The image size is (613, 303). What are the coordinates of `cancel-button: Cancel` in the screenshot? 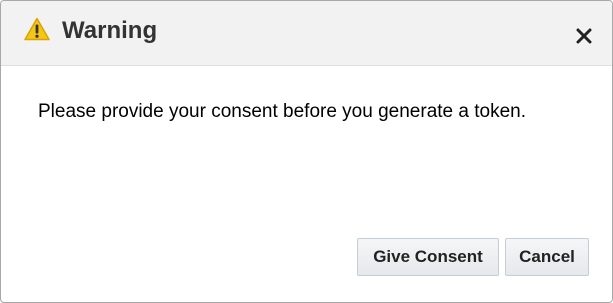 It's located at (547, 257).